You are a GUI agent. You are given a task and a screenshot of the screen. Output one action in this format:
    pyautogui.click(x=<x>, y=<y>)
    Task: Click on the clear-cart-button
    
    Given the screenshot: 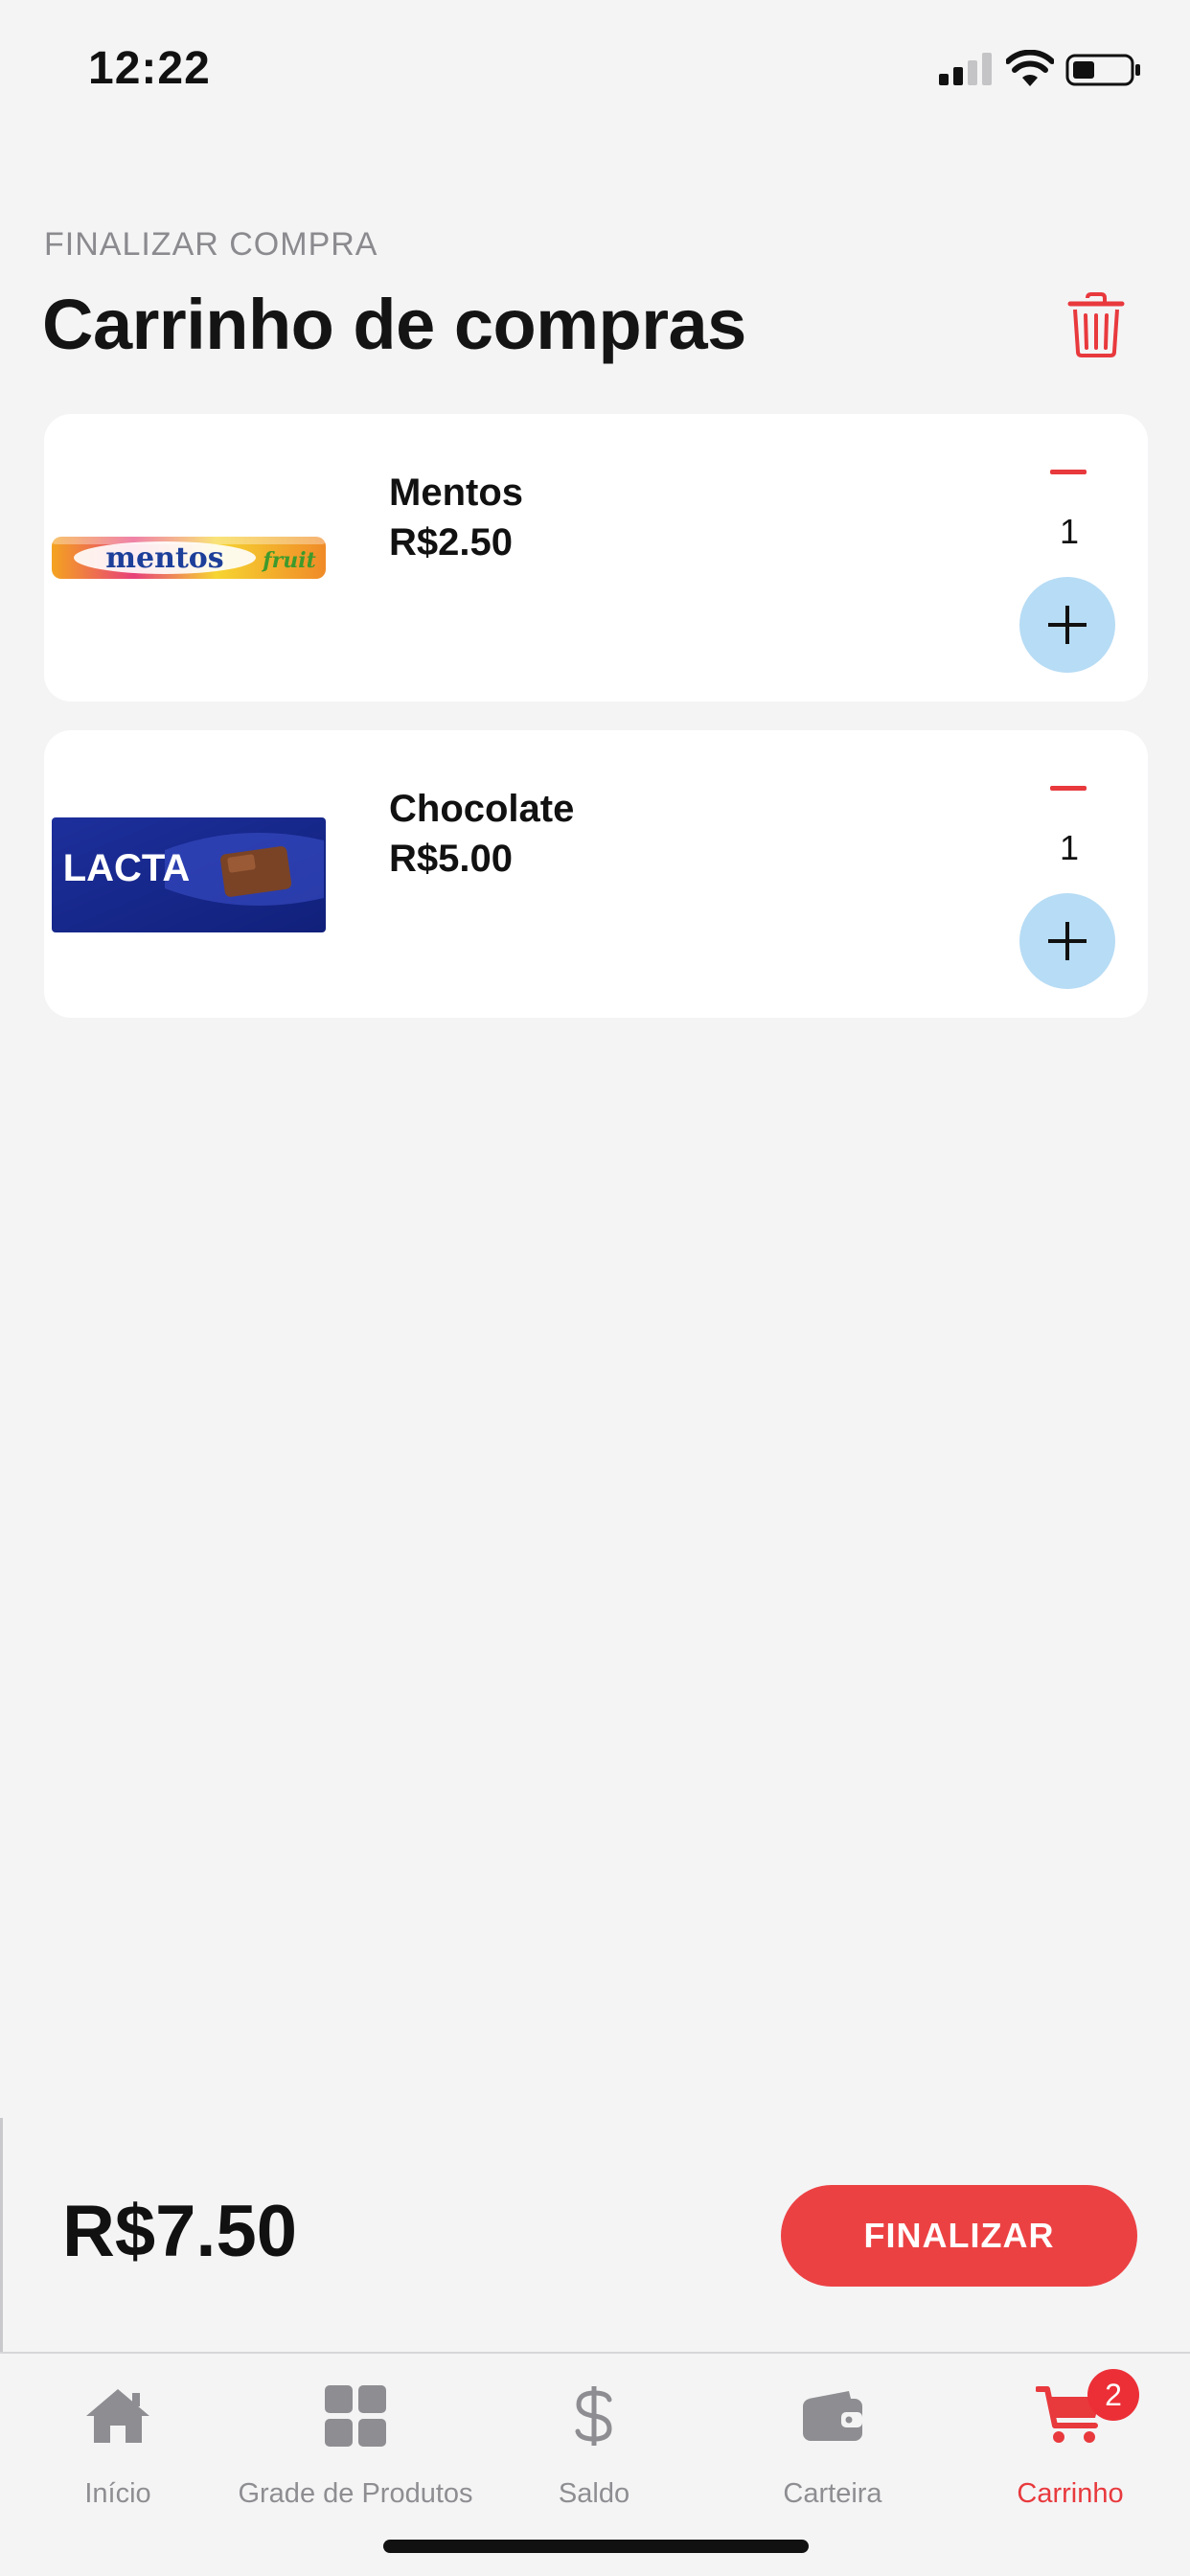 What is the action you would take?
    pyautogui.click(x=1097, y=325)
    